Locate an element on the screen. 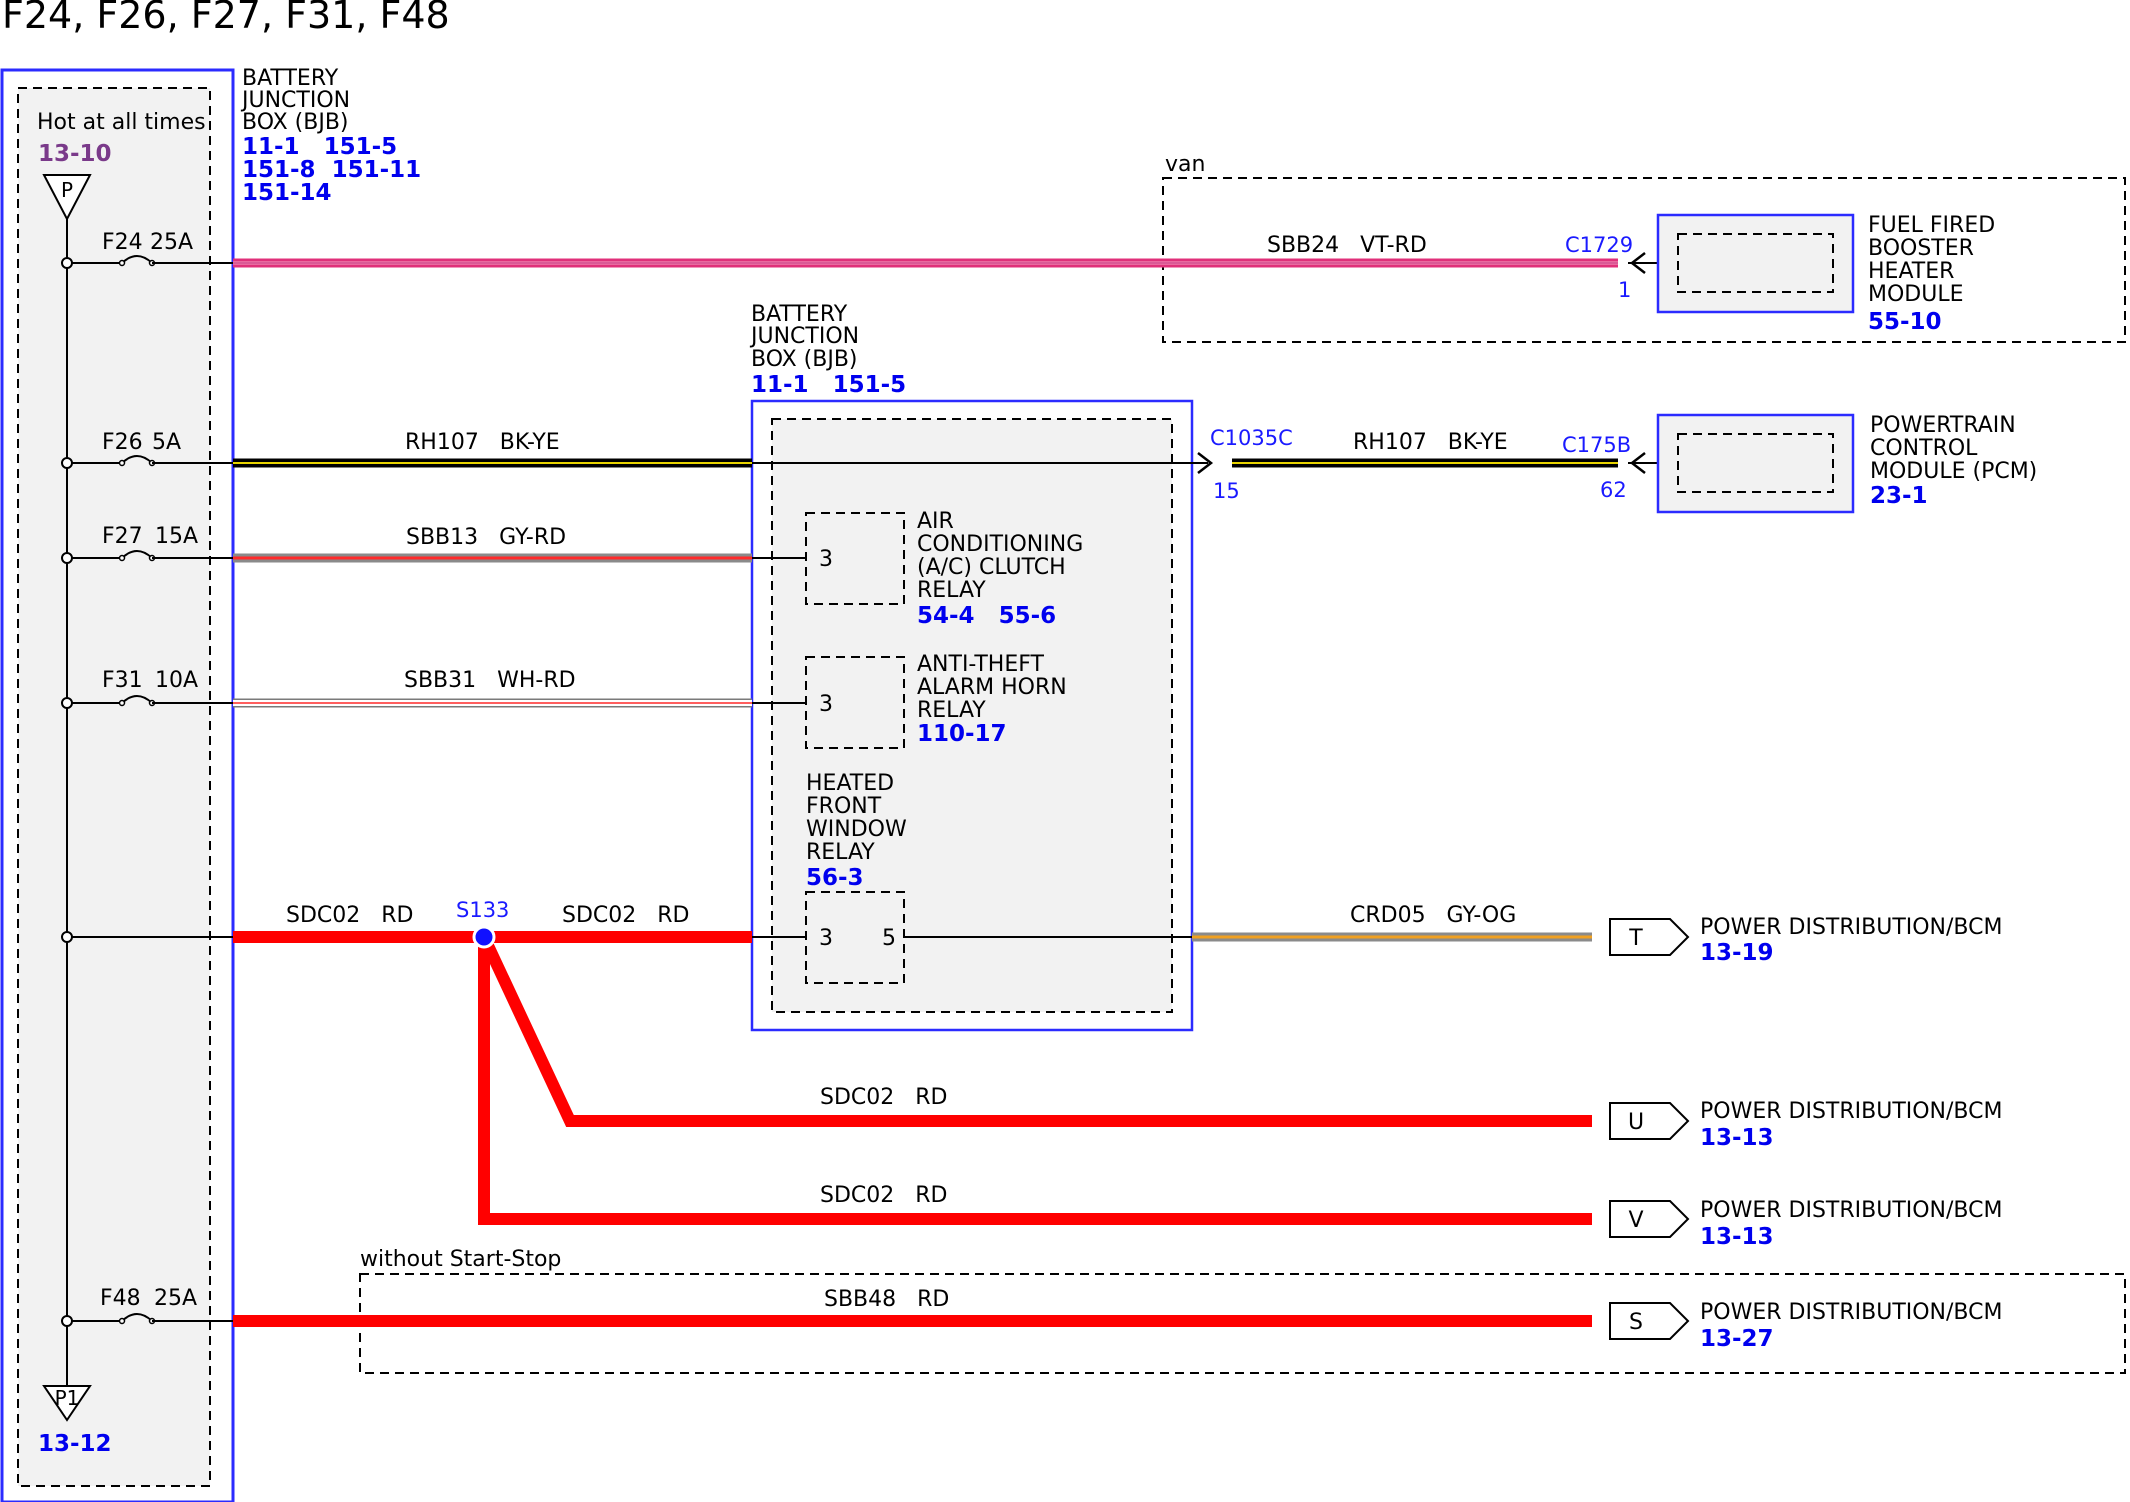 Image resolution: width=2130 pixels, height=1502 pixels. relay-ac-clutch-refs: 54-4 55-6 is located at coordinates (986, 616).